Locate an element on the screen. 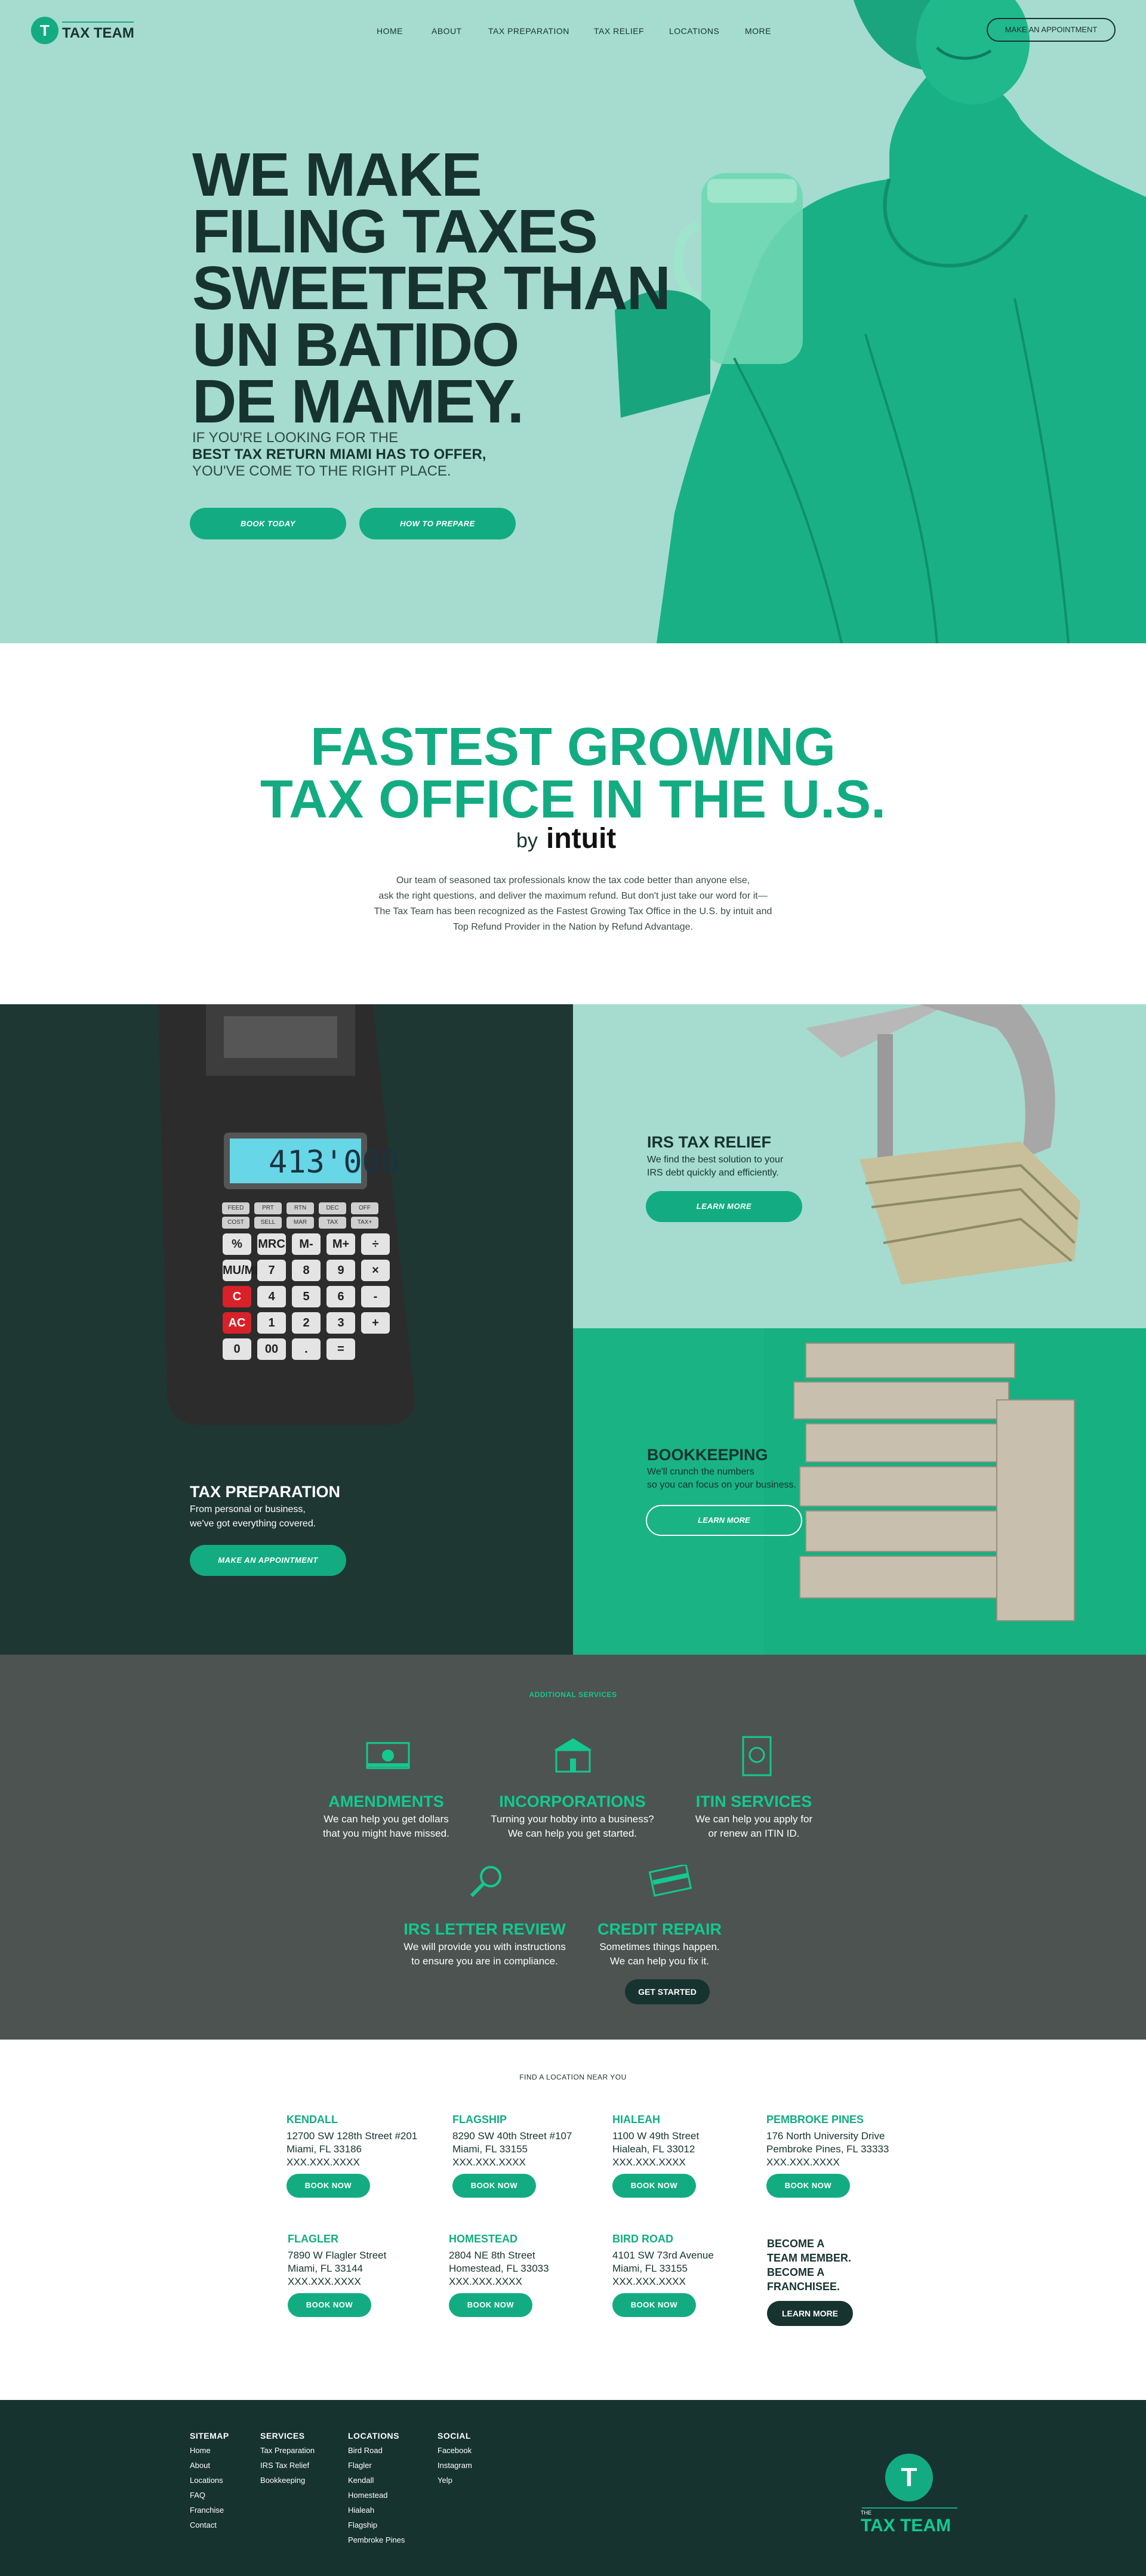 This screenshot has width=1146, height=2576. calculator-key: . is located at coordinates (306, 1349).